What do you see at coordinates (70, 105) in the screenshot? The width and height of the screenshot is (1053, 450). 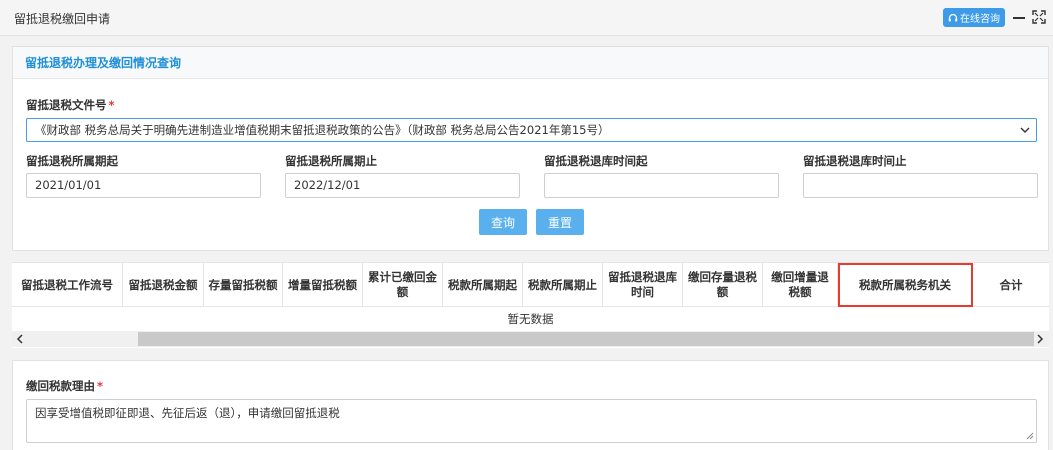 I see `doc-number-label: 留抵退税文件号 *` at bounding box center [70, 105].